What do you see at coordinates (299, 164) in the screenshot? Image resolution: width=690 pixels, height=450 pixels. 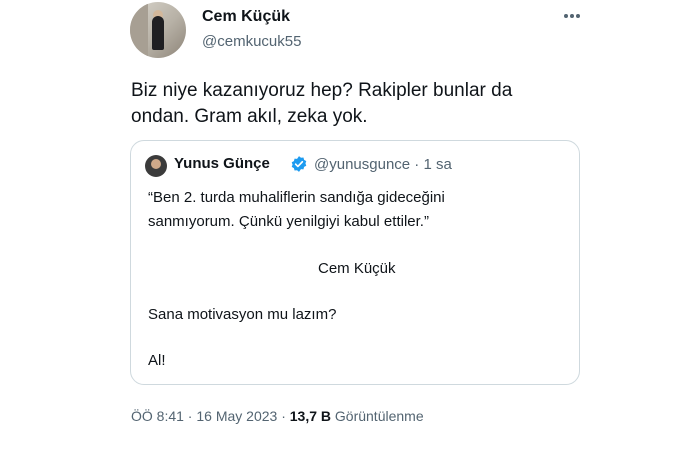 I see `verified-badge-icon` at bounding box center [299, 164].